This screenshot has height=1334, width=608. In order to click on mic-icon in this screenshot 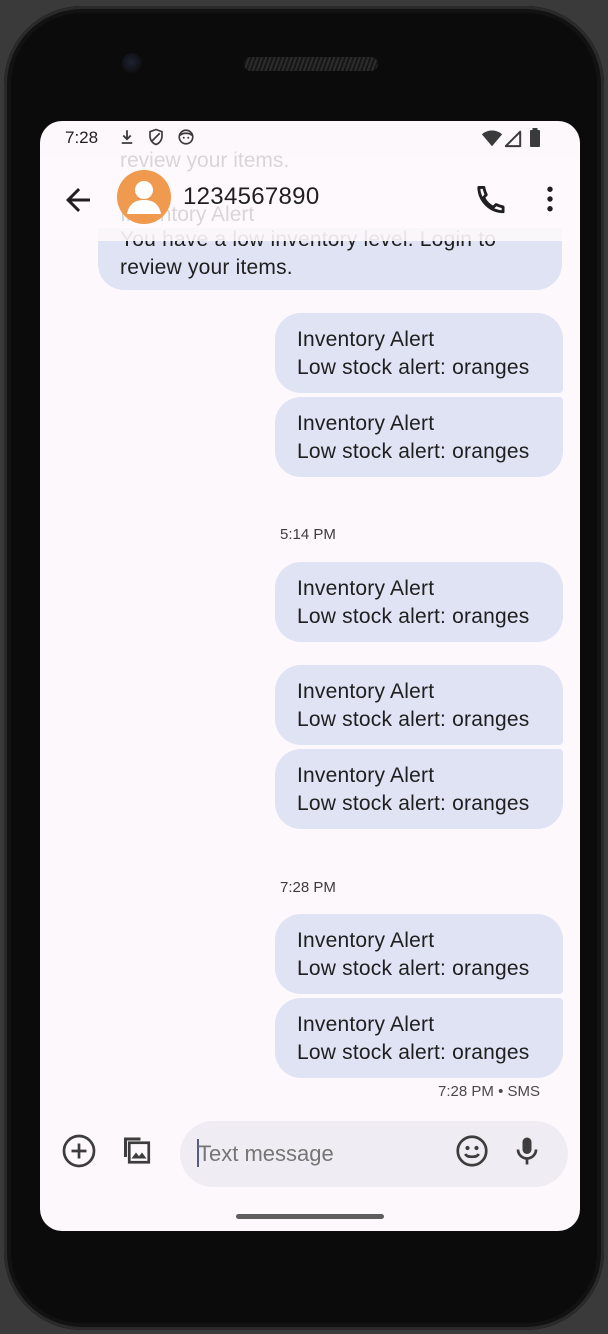, I will do `click(527, 1151)`.